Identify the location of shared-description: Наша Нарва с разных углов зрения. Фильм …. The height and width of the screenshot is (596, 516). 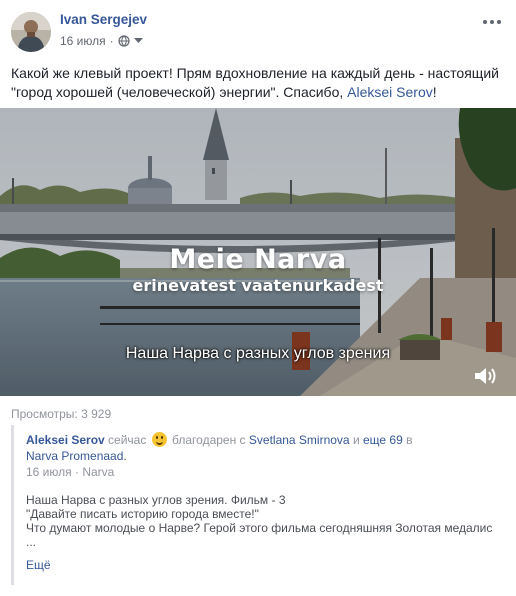
(261, 521).